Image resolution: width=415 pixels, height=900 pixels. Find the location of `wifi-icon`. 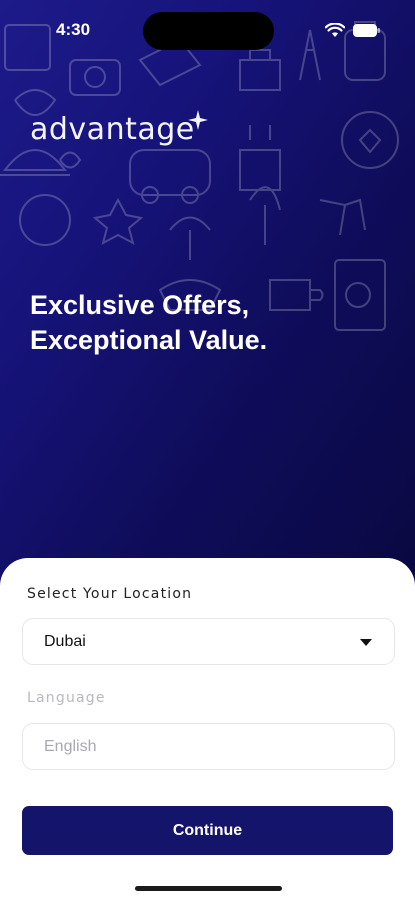

wifi-icon is located at coordinates (335, 30).